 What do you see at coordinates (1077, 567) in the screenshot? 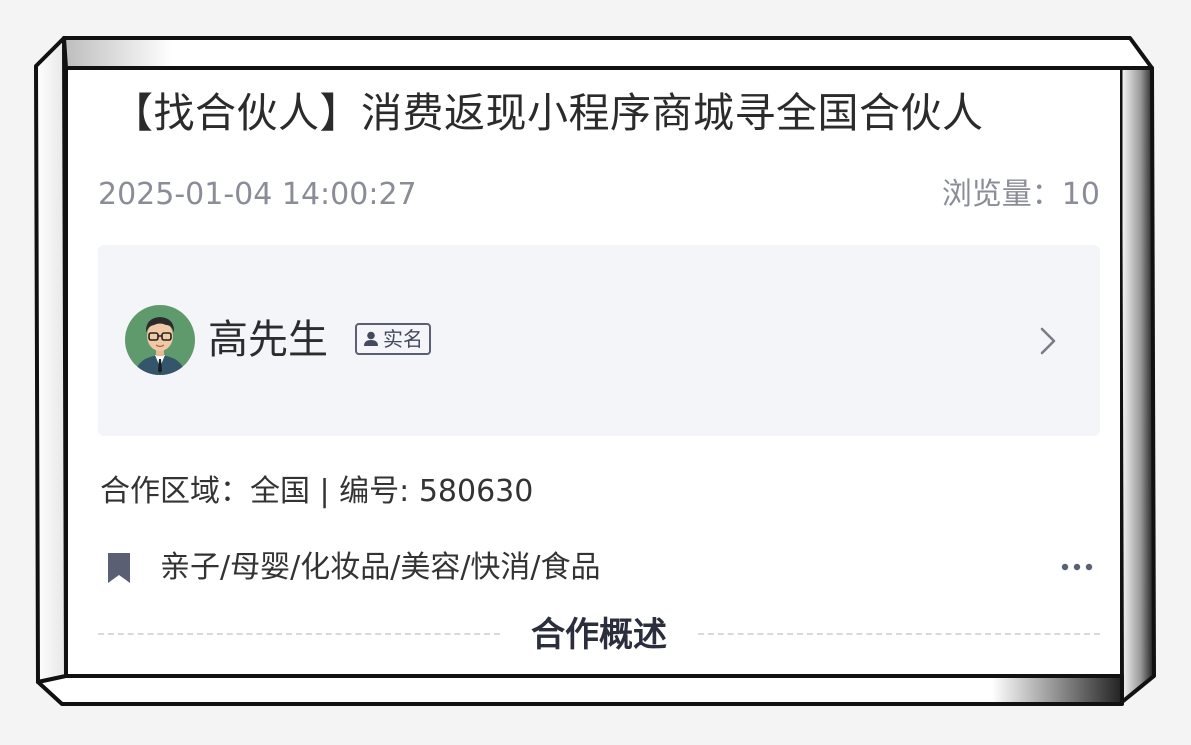
I see `more-icon` at bounding box center [1077, 567].